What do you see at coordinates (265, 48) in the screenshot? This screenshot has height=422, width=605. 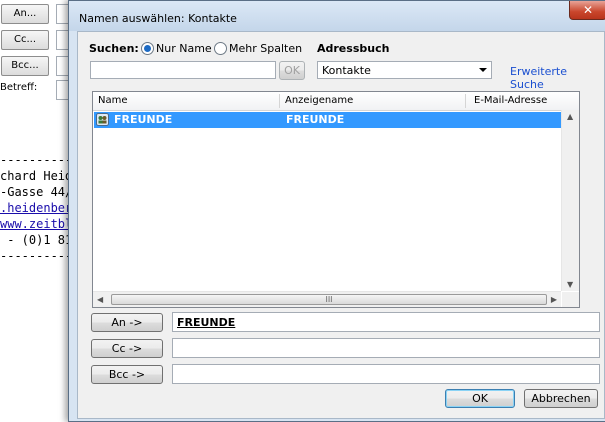 I see `radio-more-columns-label: Mehr Spalten` at bounding box center [265, 48].